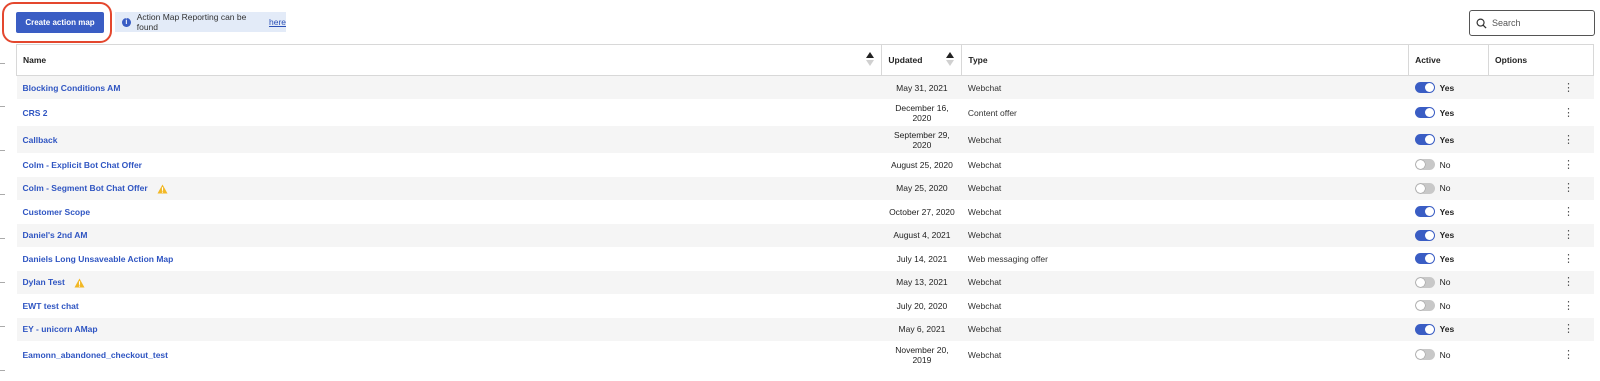 This screenshot has height=381, width=1600. What do you see at coordinates (72, 88) in the screenshot?
I see `action-map-link: Blocking Conditions AM` at bounding box center [72, 88].